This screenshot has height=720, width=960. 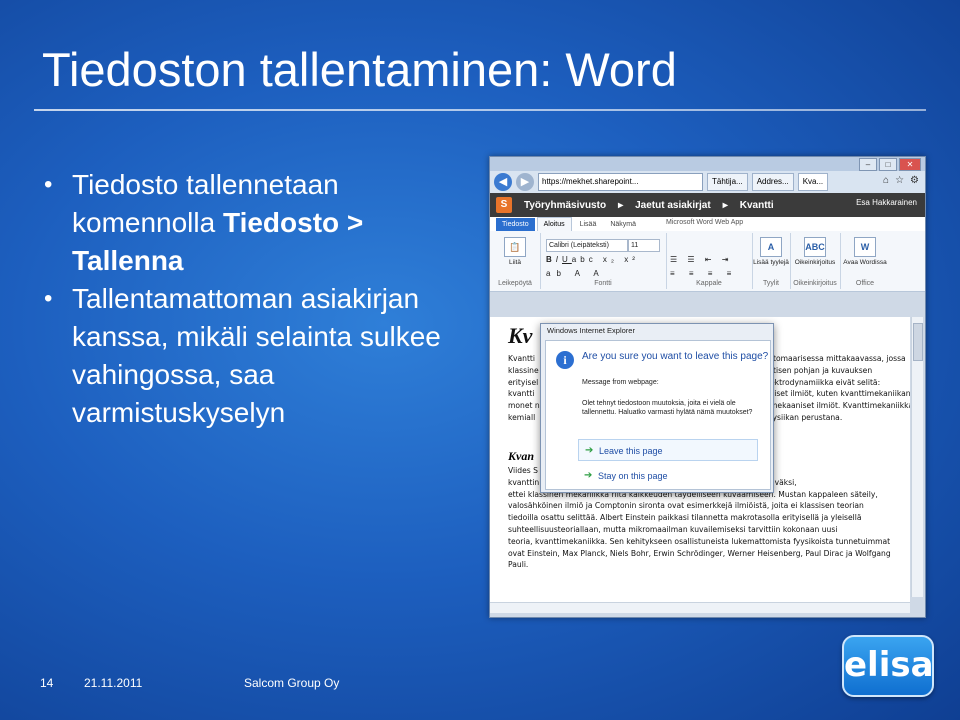 I want to click on footer-date: 21.11.2011, so click(x=113, y=683).